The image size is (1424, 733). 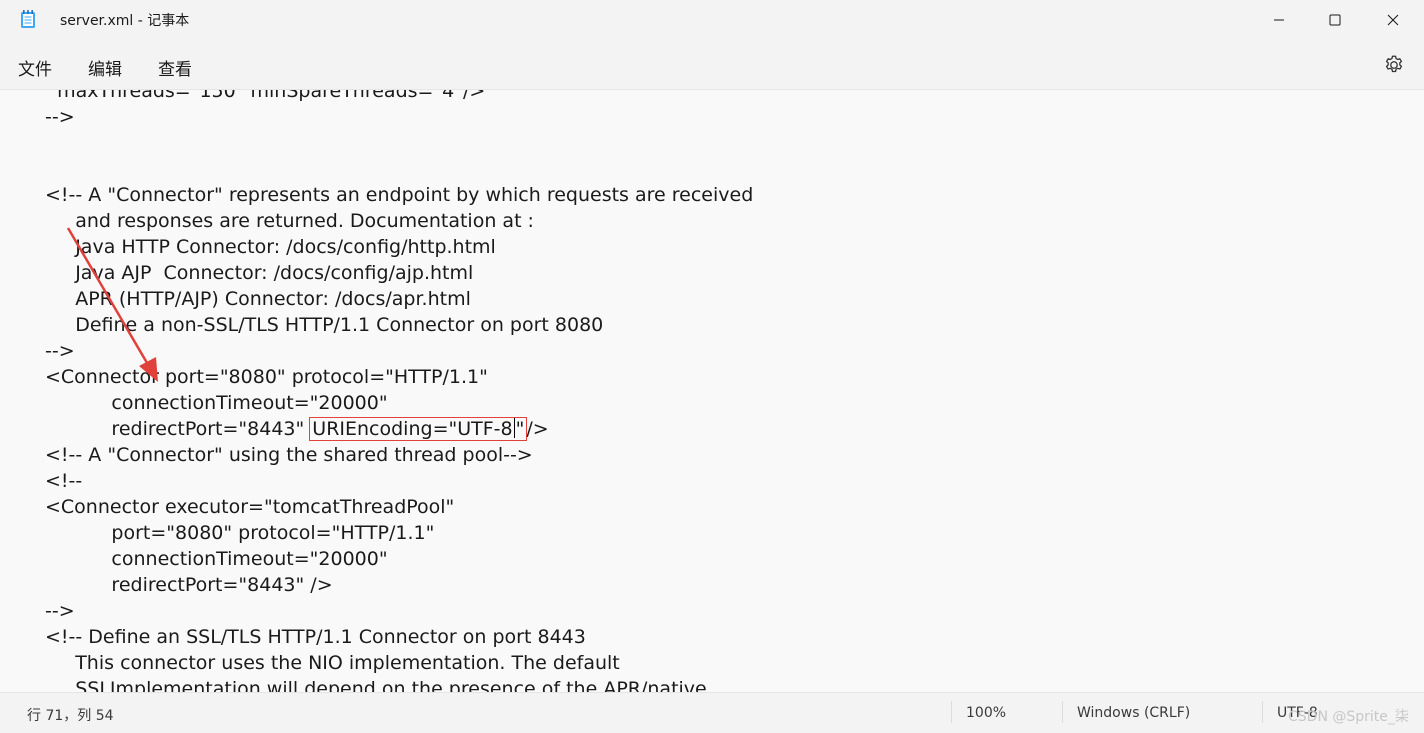 What do you see at coordinates (1134, 713) in the screenshot?
I see `line-ending: Windows (CRLF)` at bounding box center [1134, 713].